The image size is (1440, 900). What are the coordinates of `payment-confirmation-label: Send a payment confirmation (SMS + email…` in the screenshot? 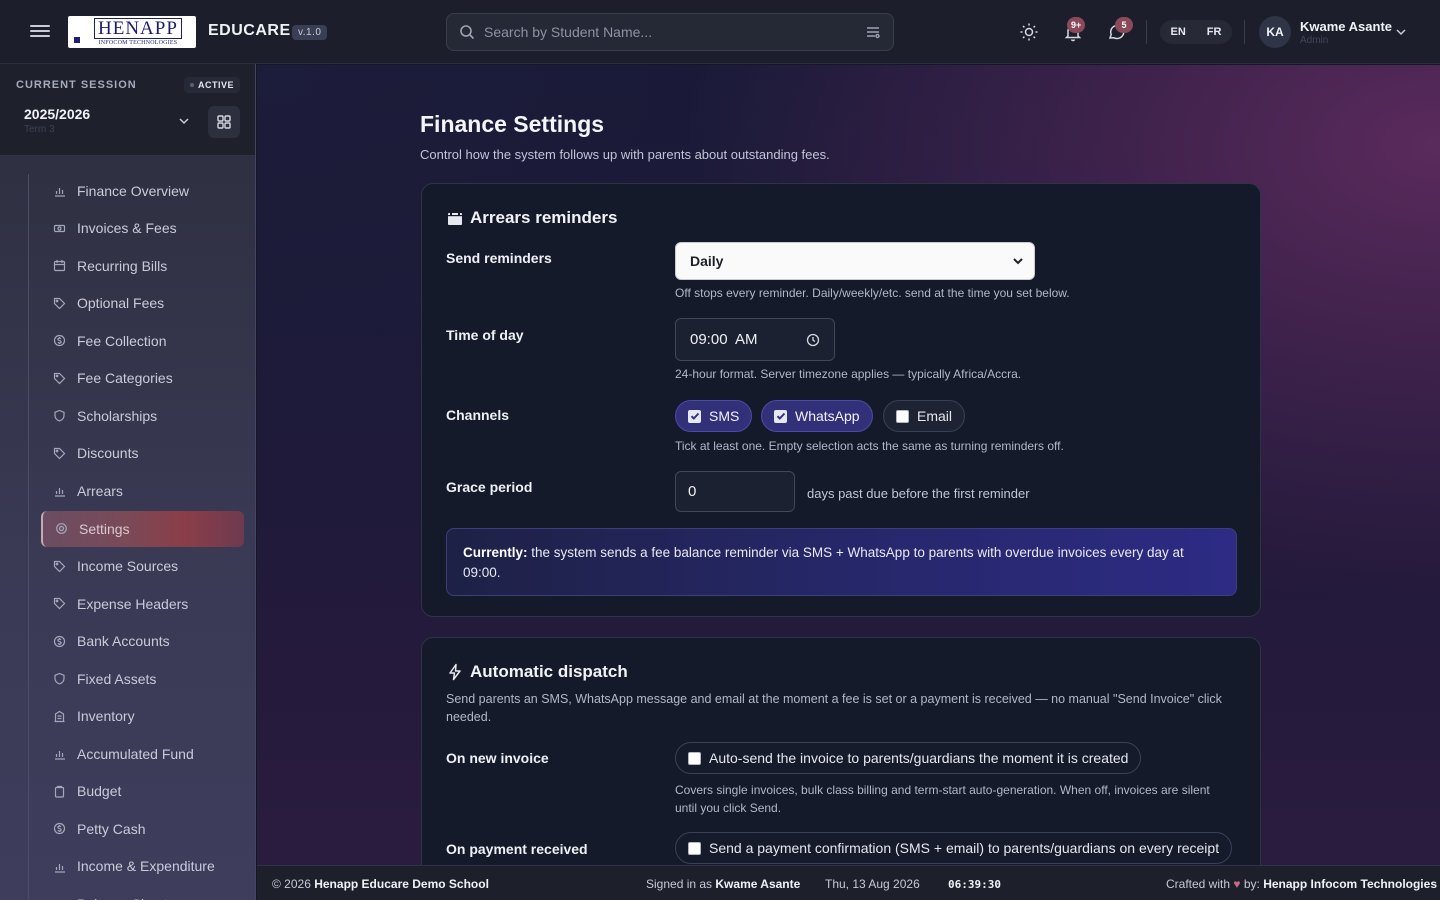 It's located at (964, 848).